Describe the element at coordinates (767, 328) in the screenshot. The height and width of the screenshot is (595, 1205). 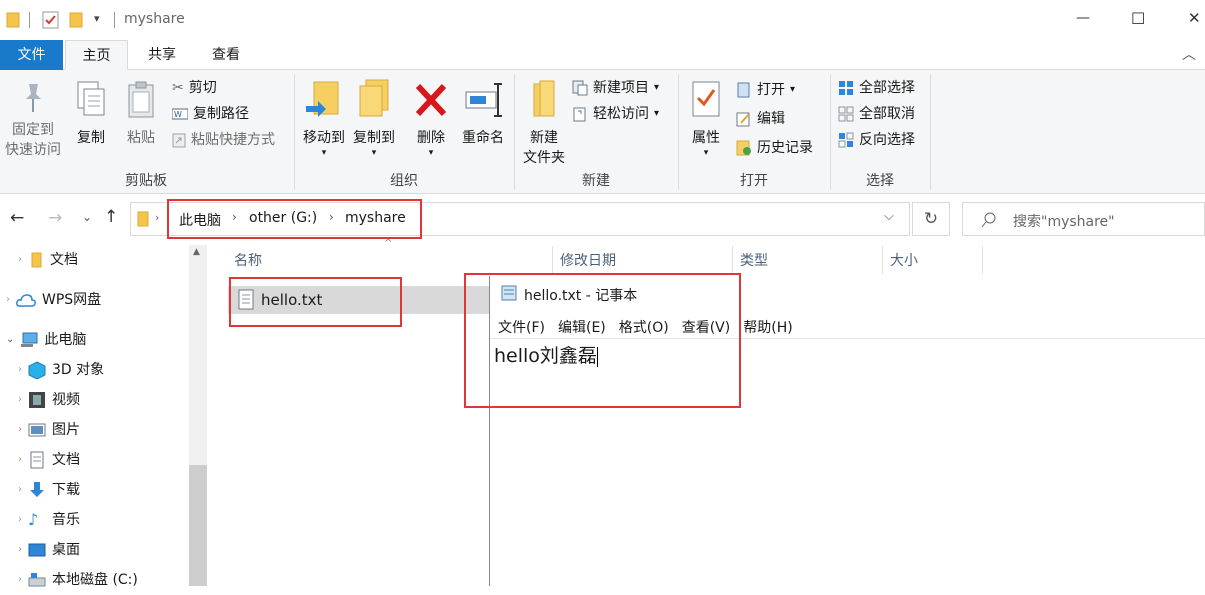
I see `menu-help: 帮助(H)` at that location.